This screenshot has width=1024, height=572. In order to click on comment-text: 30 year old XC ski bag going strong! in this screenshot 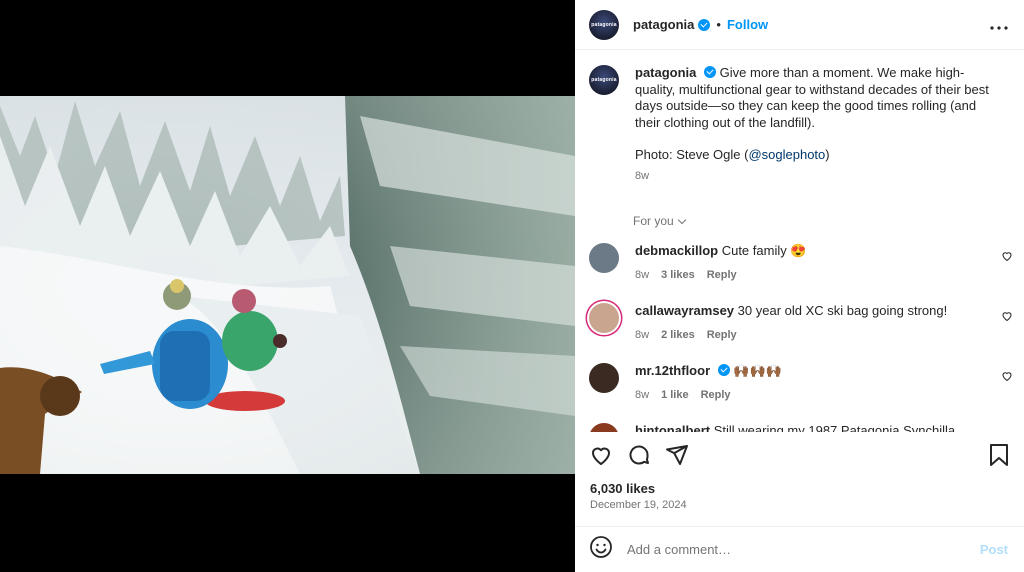, I will do `click(842, 310)`.